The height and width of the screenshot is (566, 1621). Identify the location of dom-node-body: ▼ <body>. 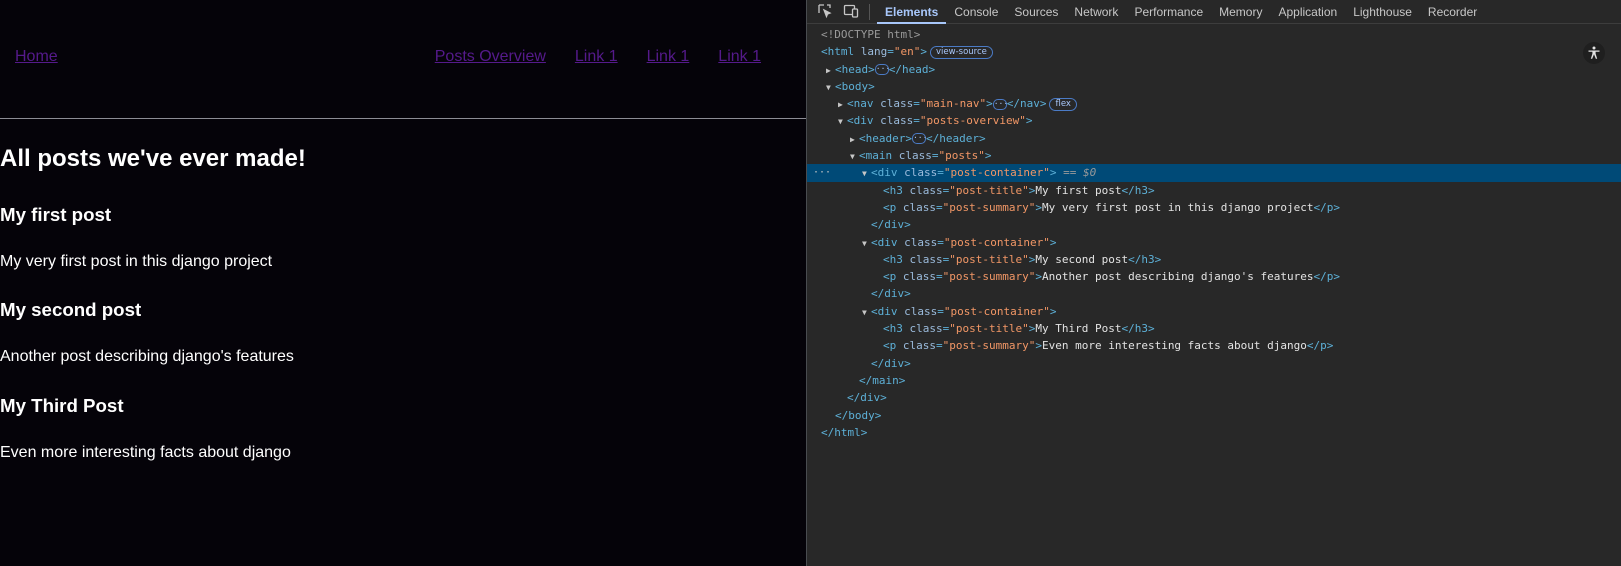
(1214, 86).